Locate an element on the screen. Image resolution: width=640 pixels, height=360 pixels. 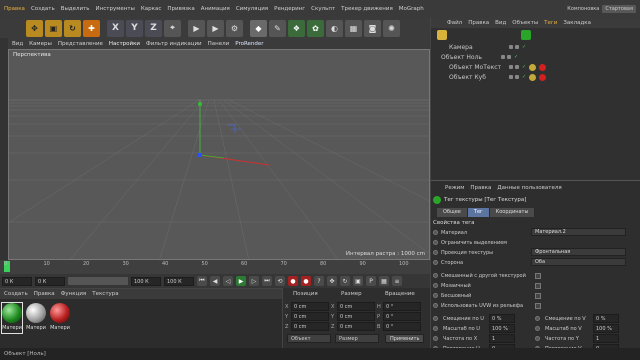
menu-item: Скульпт is located at coordinates (323, 9).